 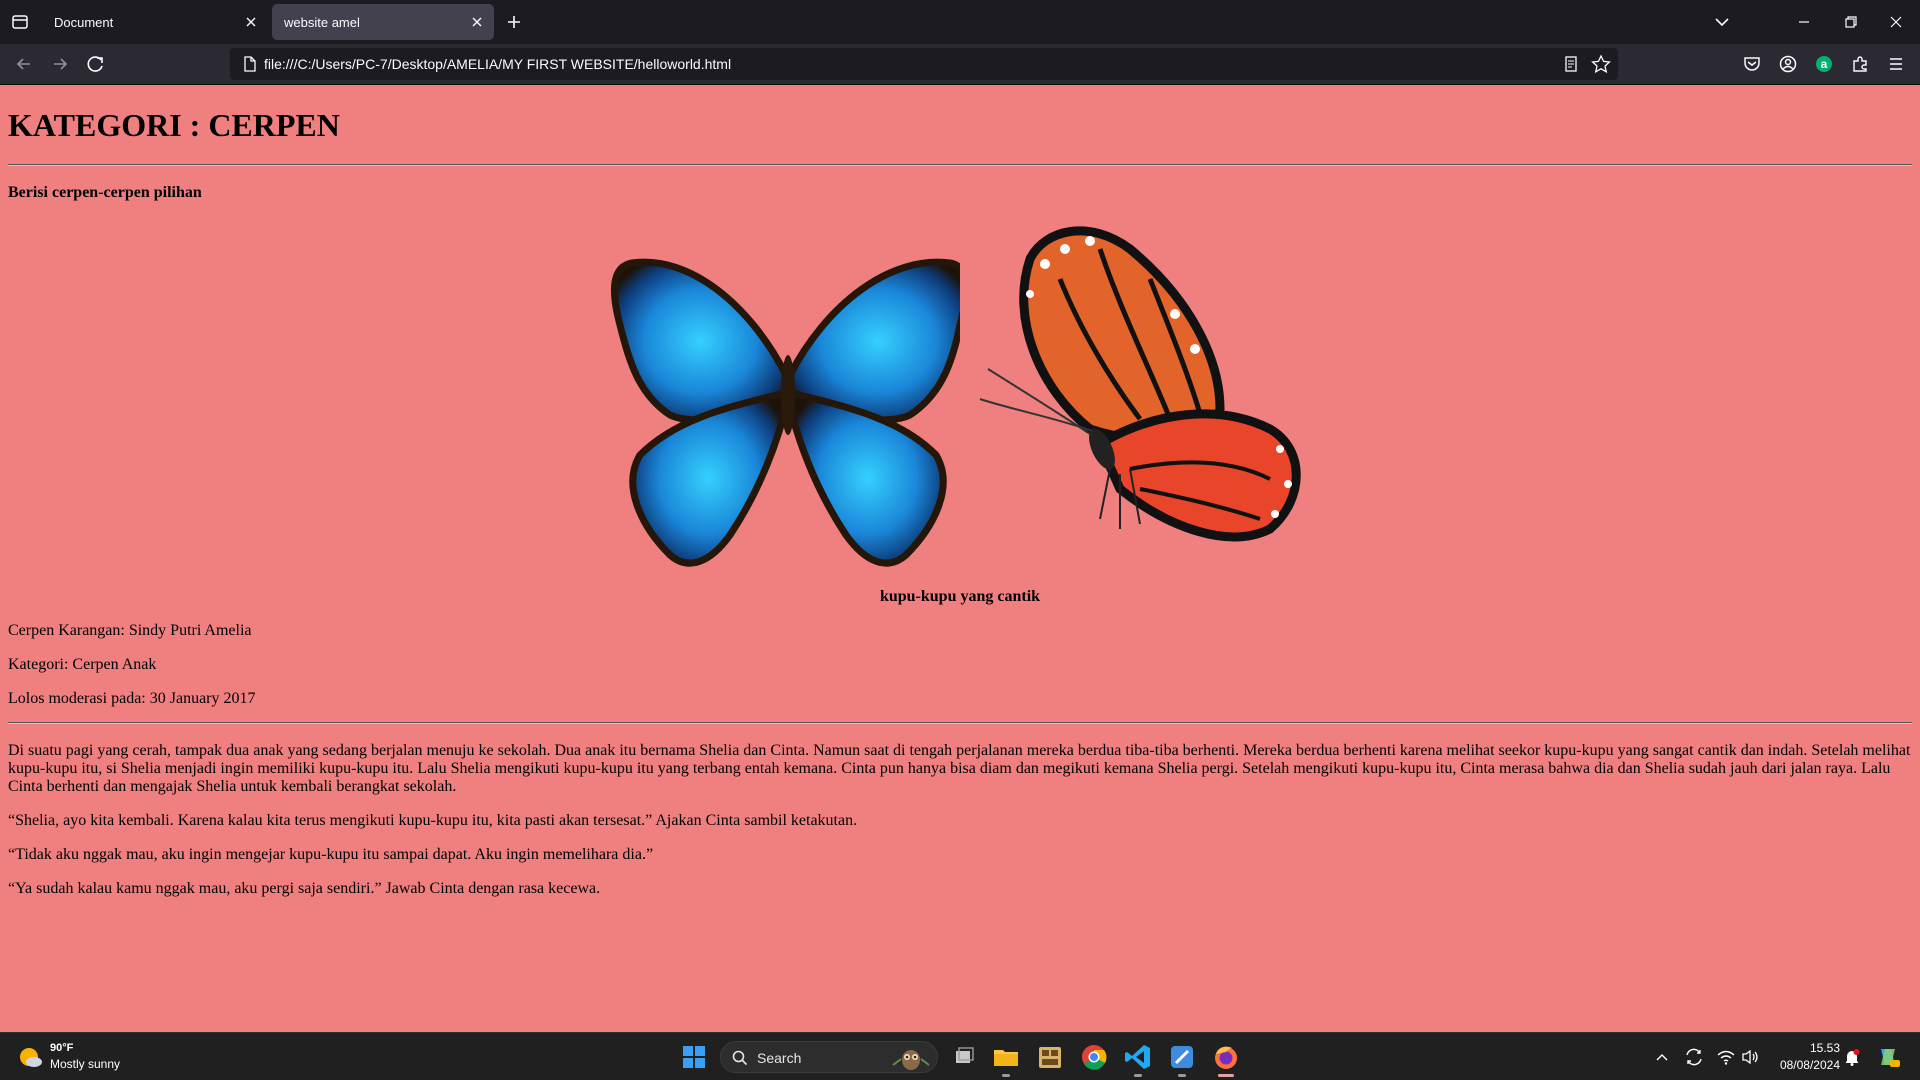 I want to click on extension-a-icon: a, so click(x=1824, y=64).